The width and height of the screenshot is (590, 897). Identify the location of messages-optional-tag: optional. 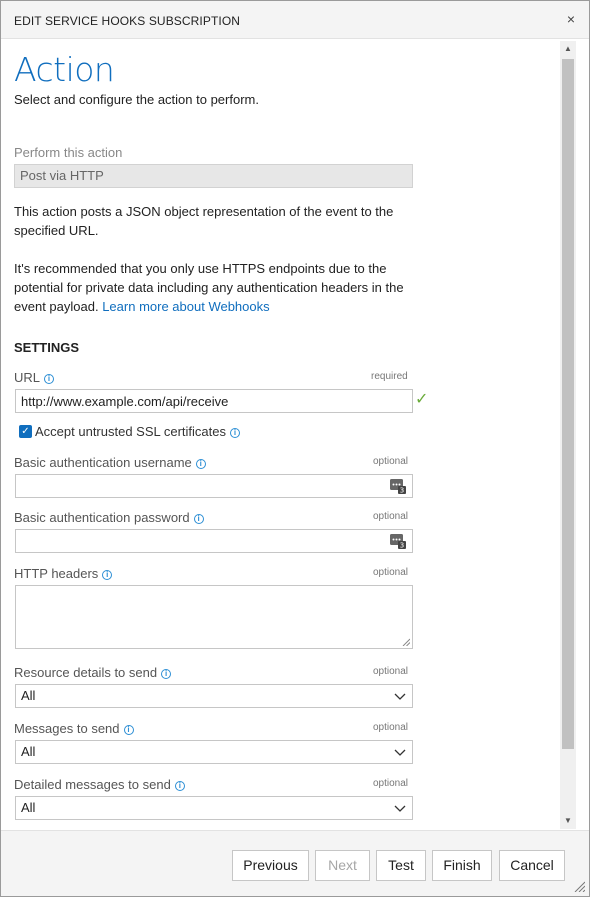
(391, 727).